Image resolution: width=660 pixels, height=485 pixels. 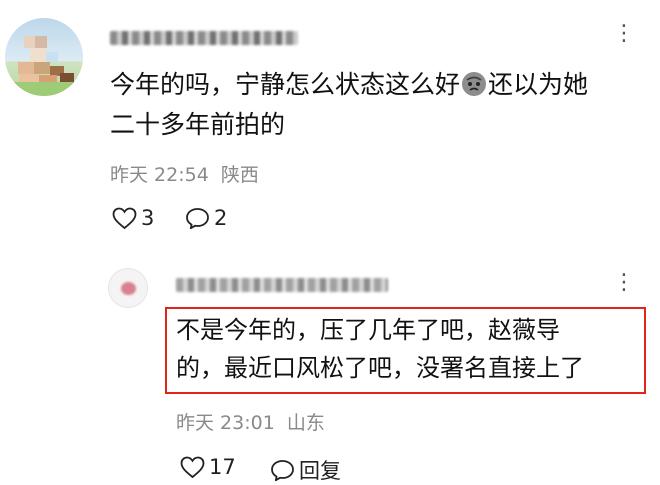 I want to click on like-button: 3, so click(x=133, y=218).